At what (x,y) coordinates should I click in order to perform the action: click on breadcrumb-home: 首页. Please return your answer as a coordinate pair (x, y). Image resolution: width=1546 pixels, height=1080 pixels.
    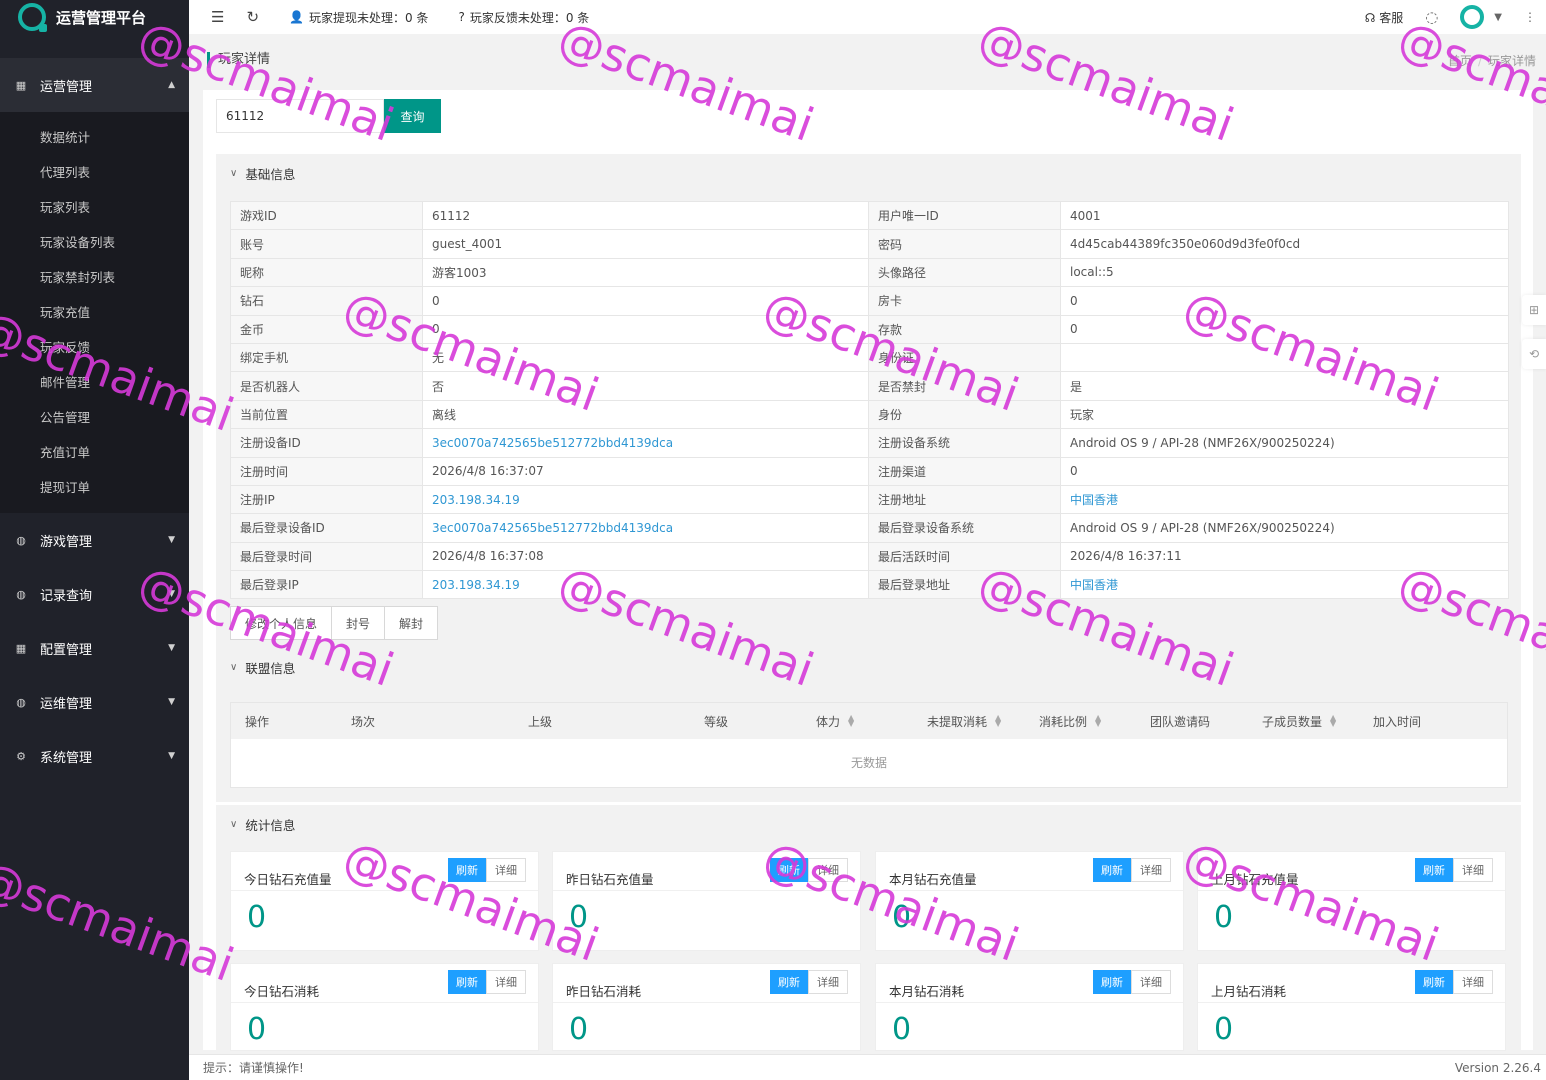
    Looking at the image, I should click on (1460, 61).